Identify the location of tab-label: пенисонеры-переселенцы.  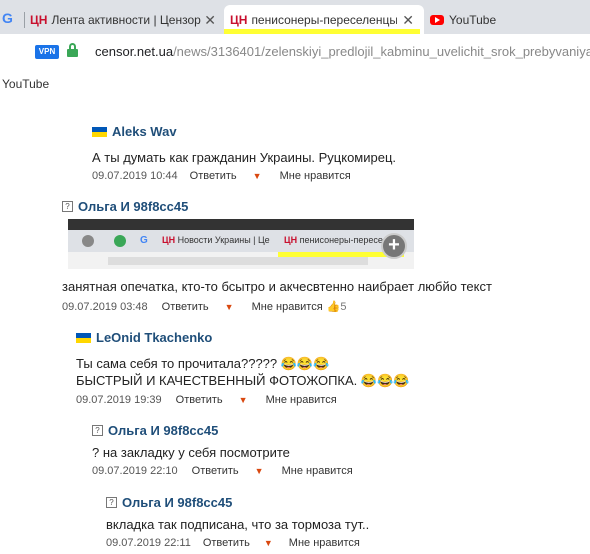
(324, 19).